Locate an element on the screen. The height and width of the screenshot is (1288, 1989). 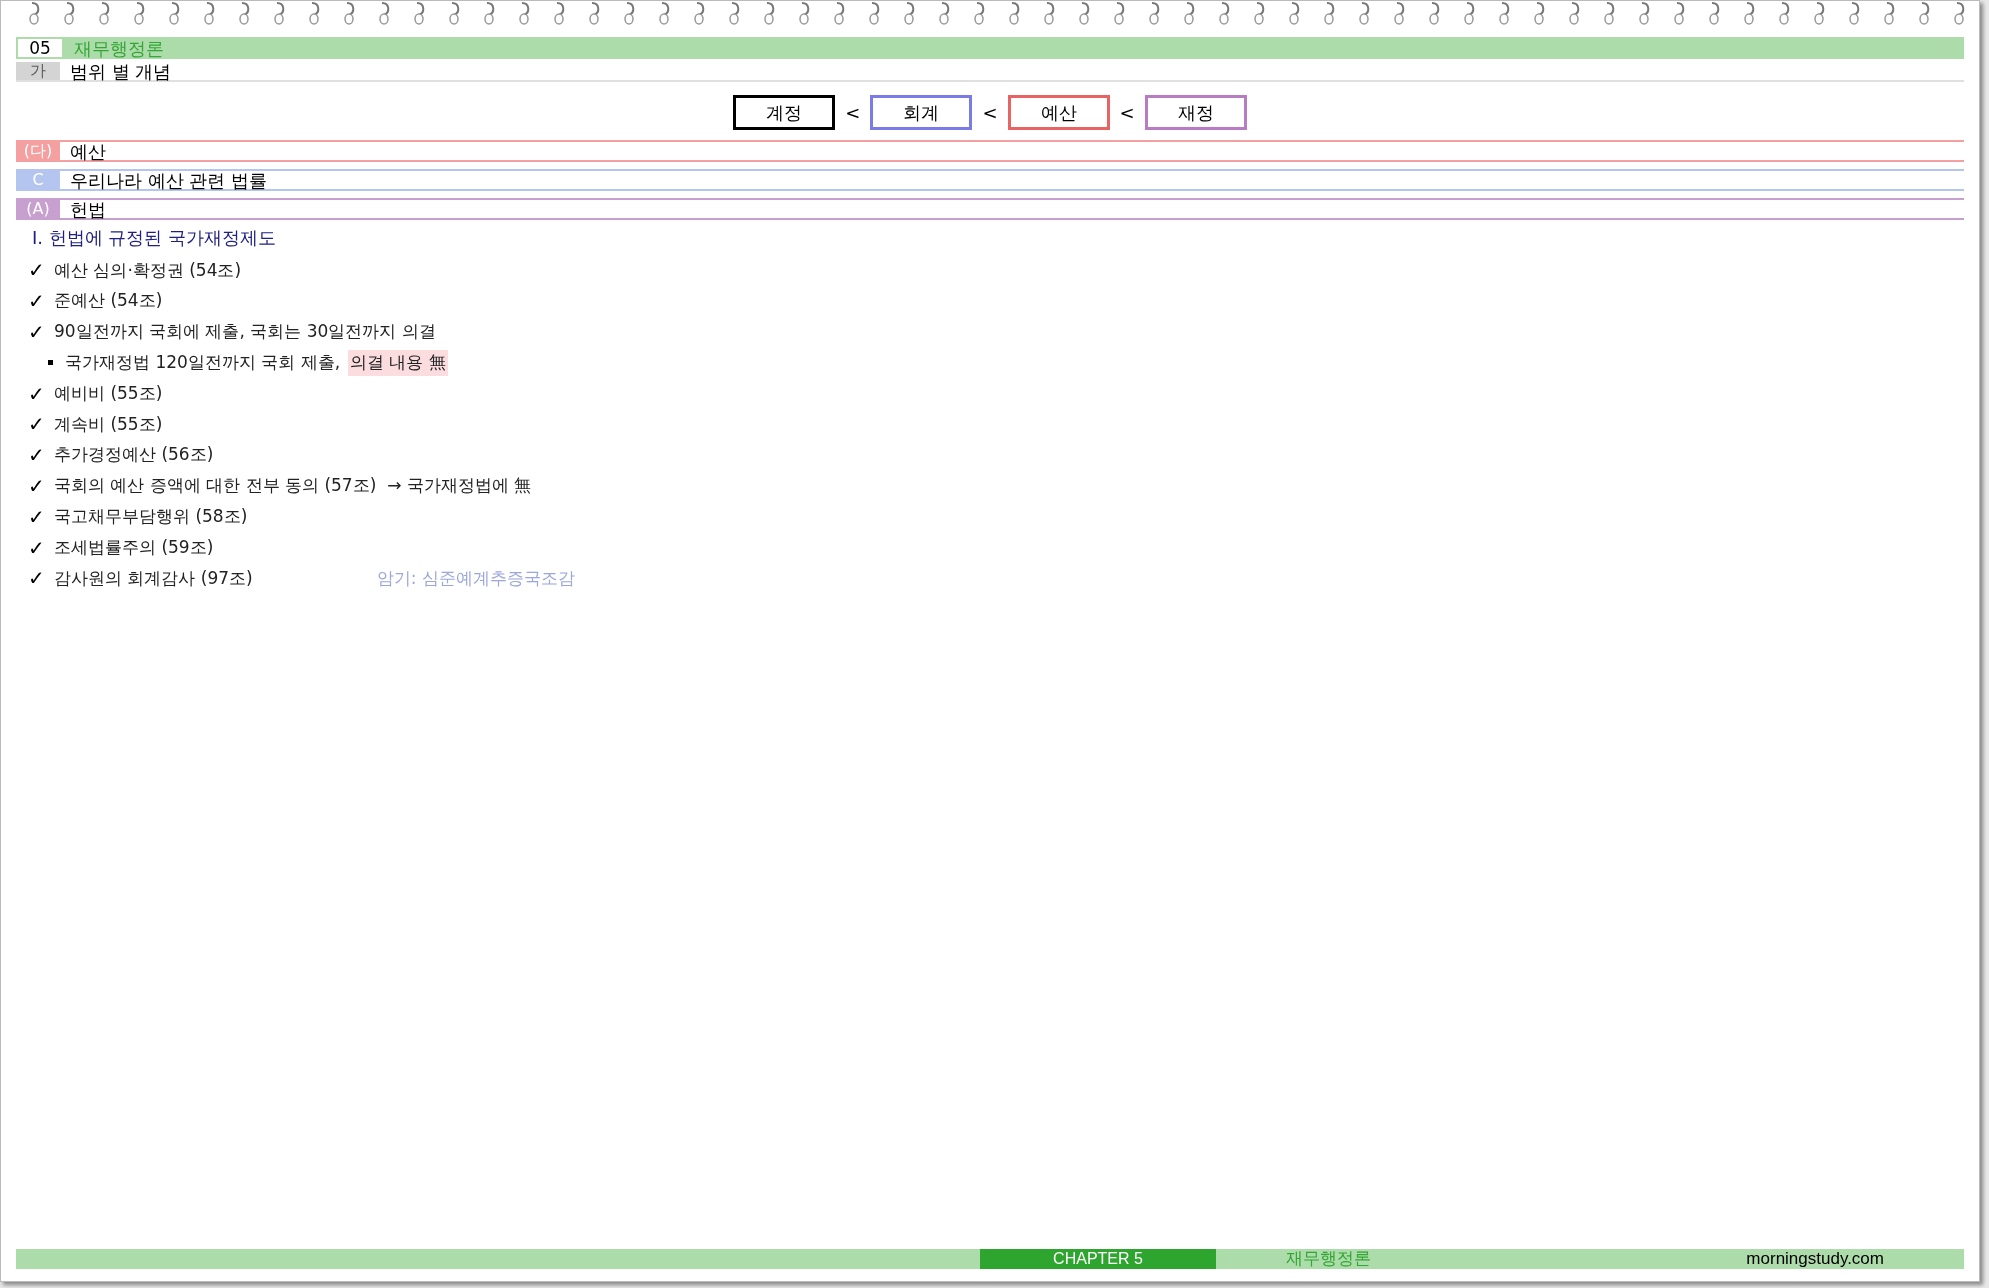
chapter-number: 05 is located at coordinates (40, 48).